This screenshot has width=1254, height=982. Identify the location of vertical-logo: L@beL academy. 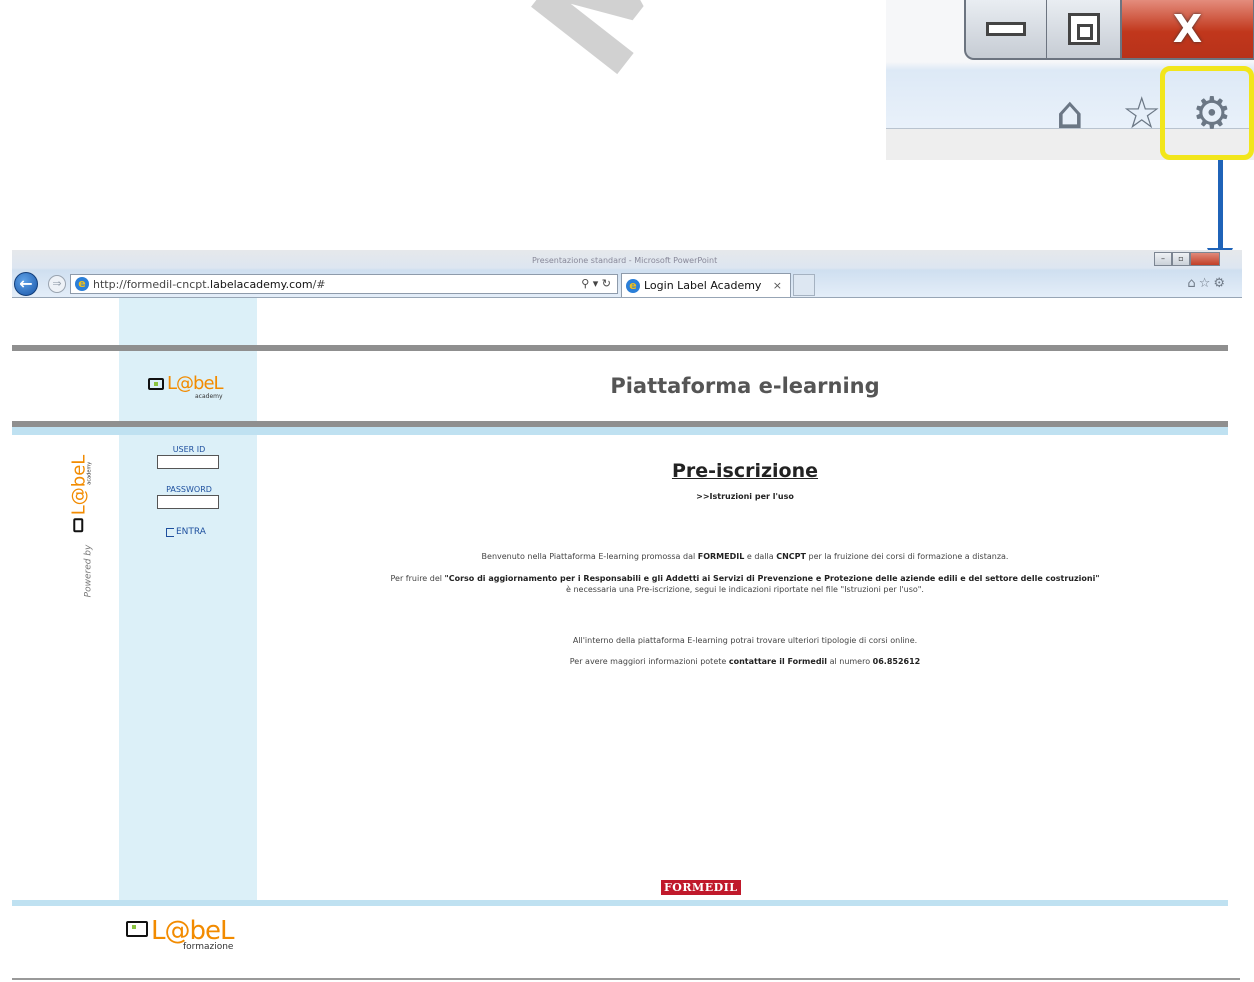
(80, 494).